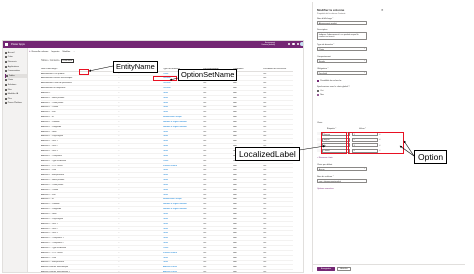 The height and width of the screenshot is (274, 474). I want to click on sidebar-item: Créer, so click(16, 58).